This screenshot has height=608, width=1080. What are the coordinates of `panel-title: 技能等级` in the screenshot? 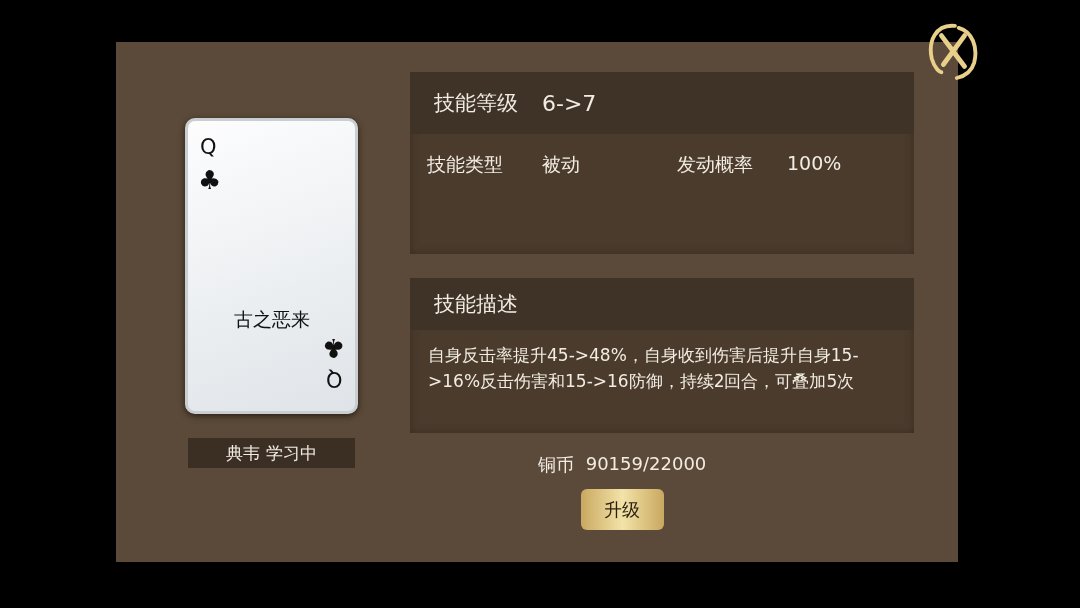 It's located at (476, 103).